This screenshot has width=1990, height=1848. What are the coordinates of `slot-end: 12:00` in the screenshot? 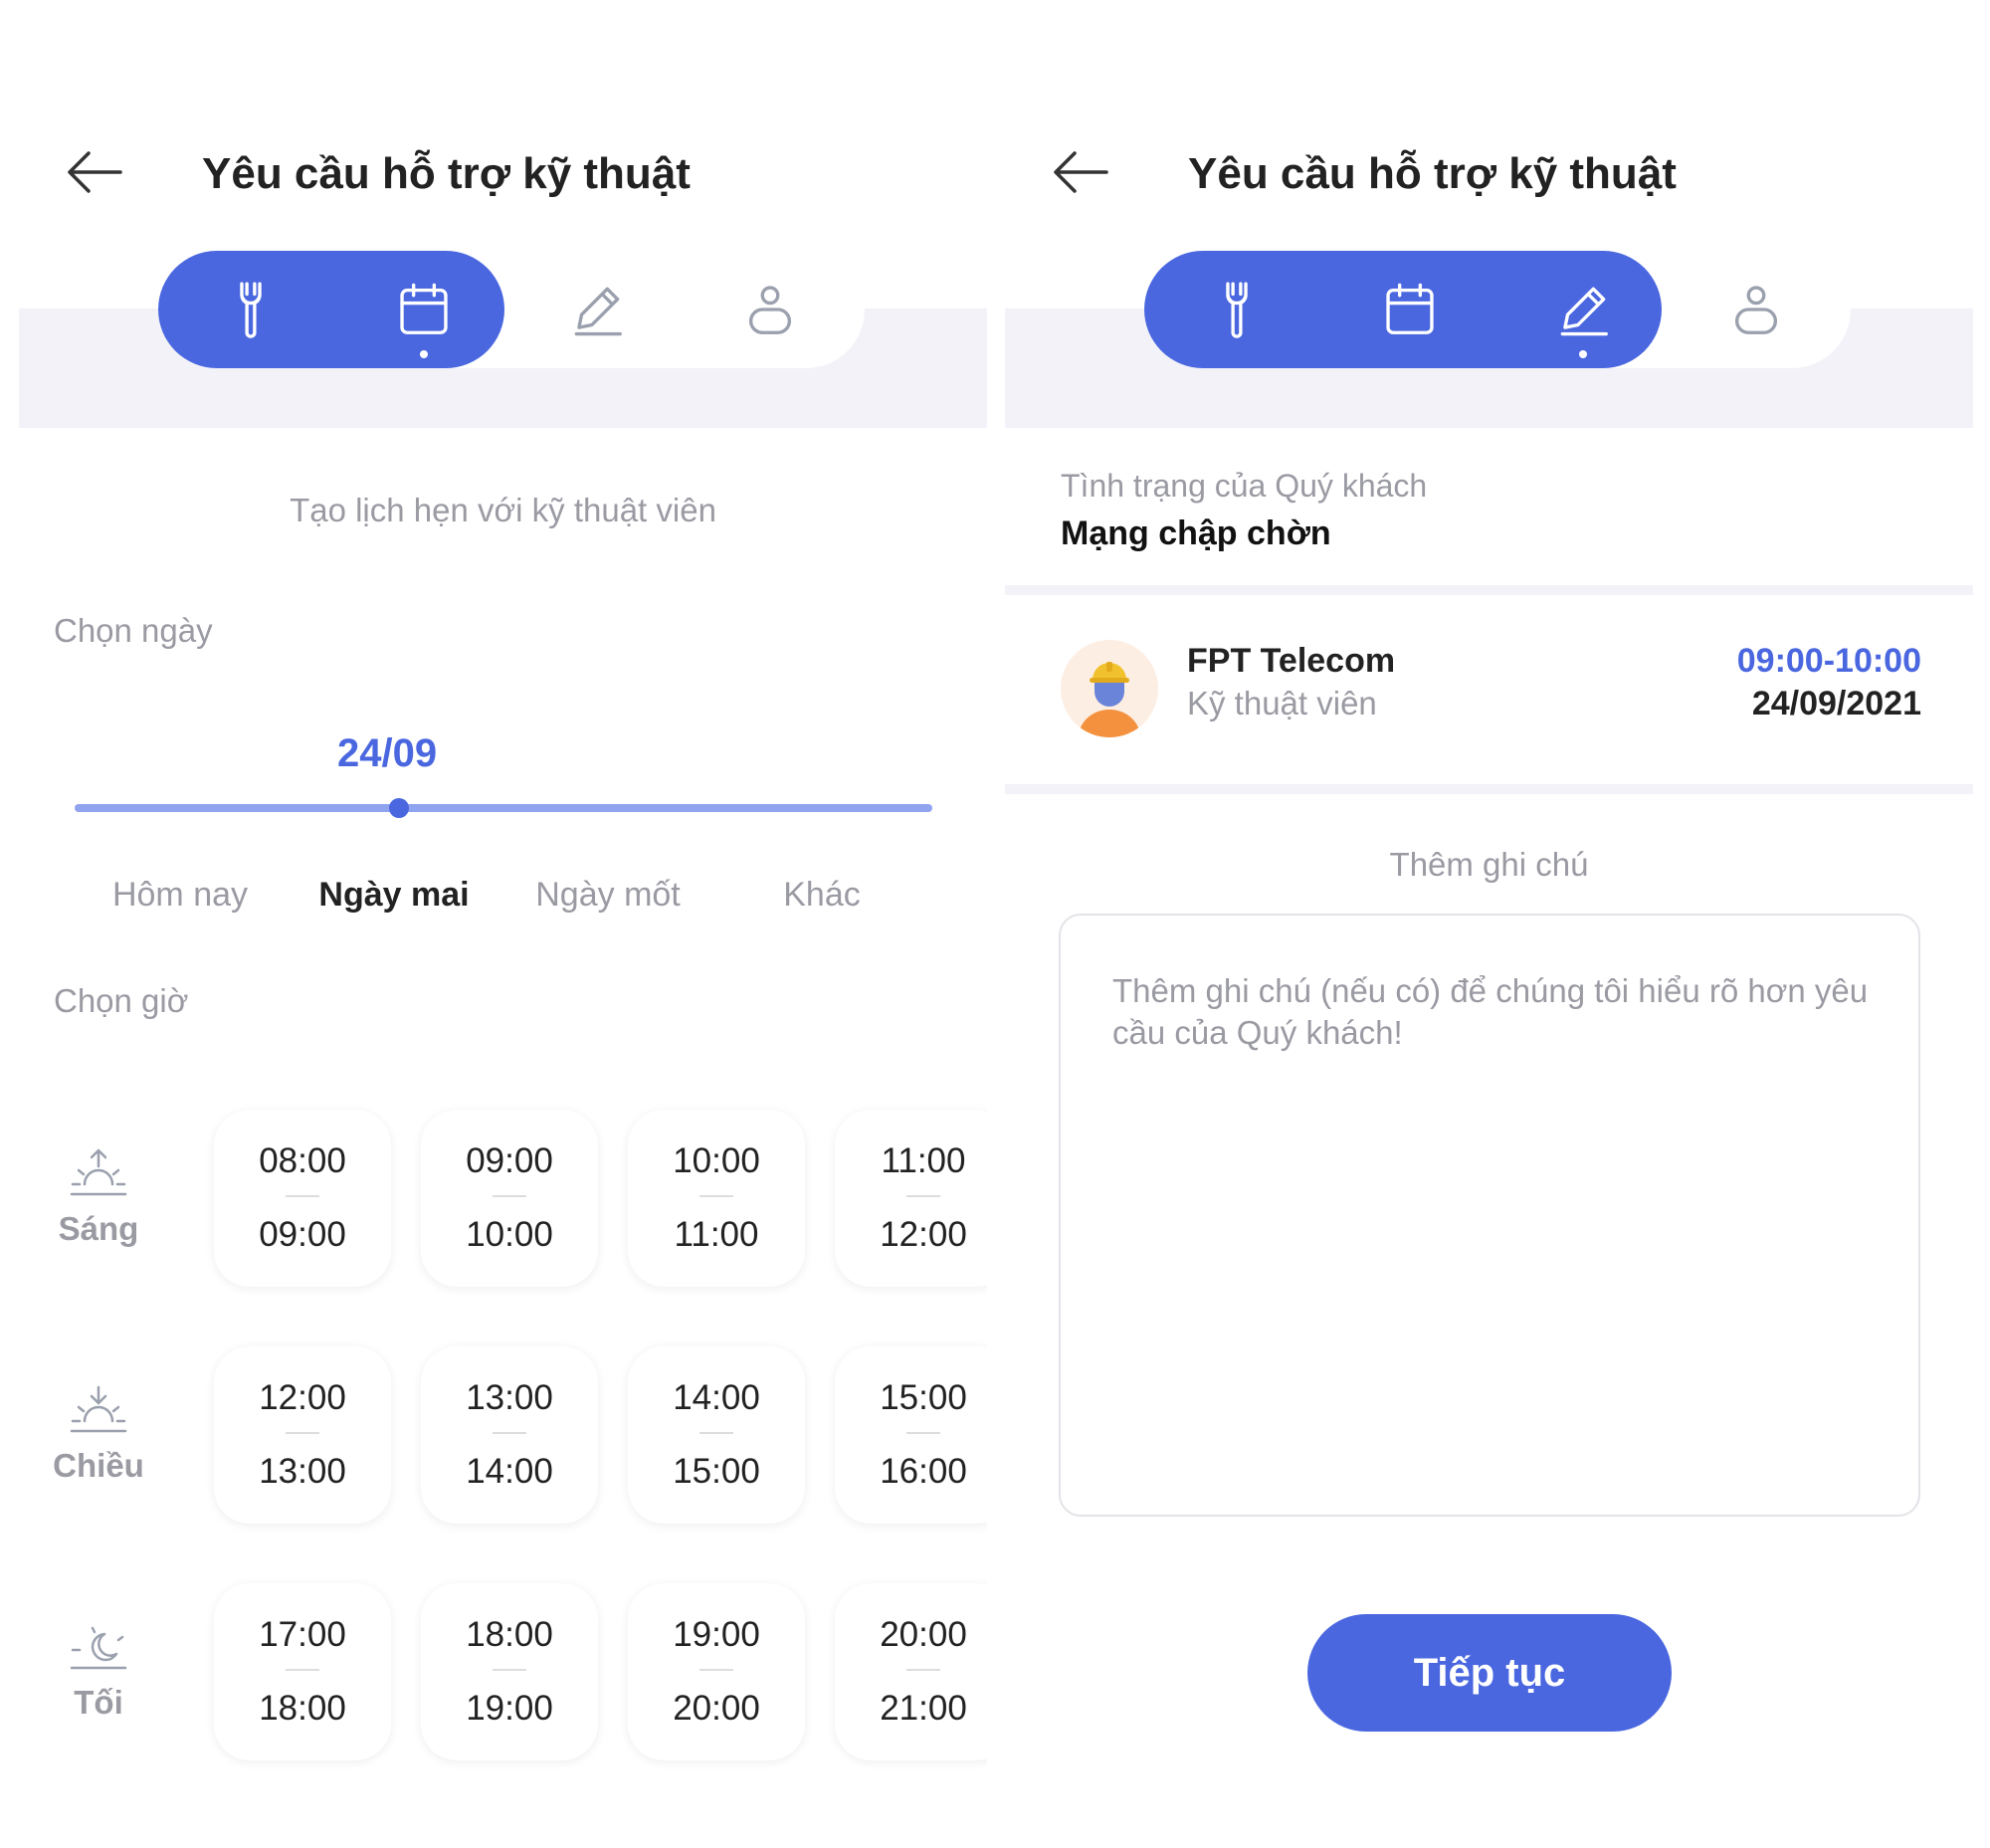 It's located at (923, 1234).